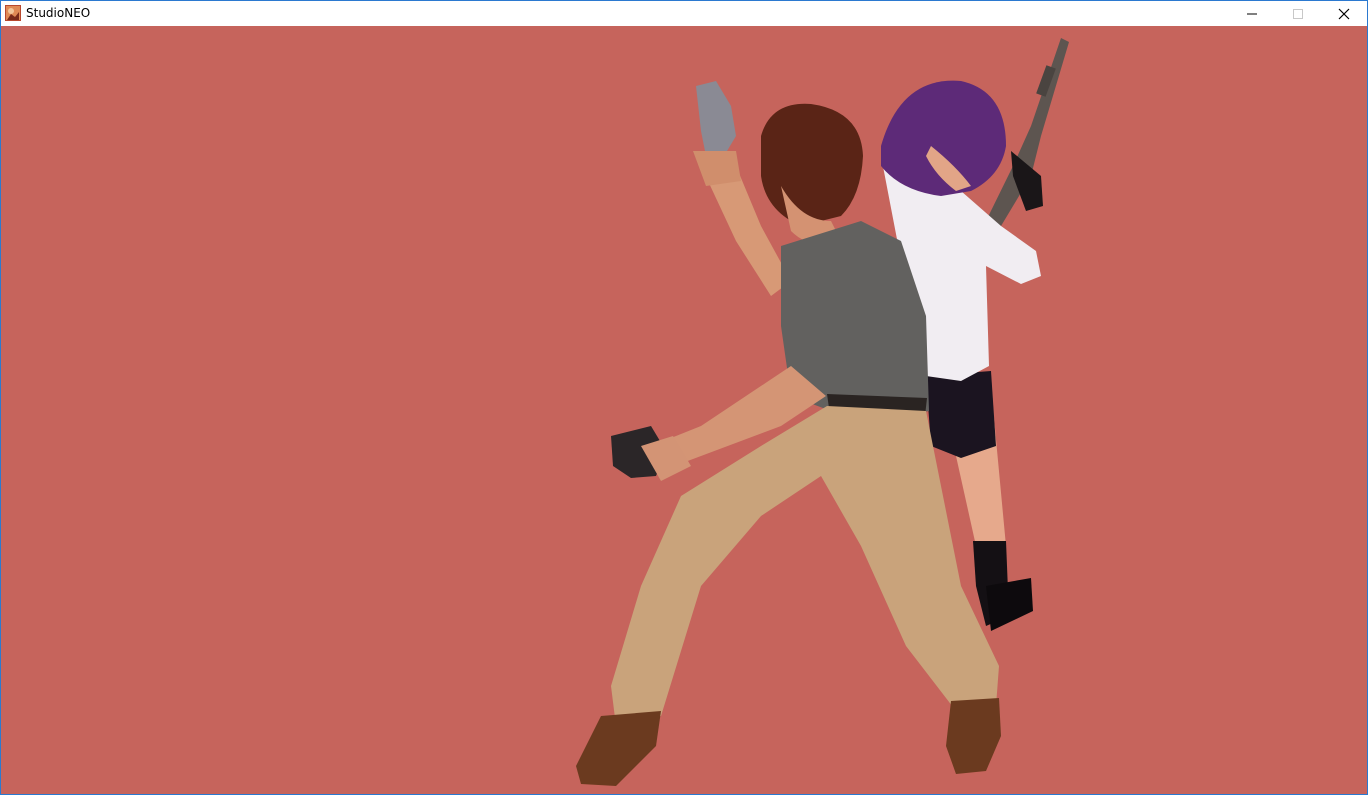 The width and height of the screenshot is (1368, 795). I want to click on maximize-button, so click(1298, 13).